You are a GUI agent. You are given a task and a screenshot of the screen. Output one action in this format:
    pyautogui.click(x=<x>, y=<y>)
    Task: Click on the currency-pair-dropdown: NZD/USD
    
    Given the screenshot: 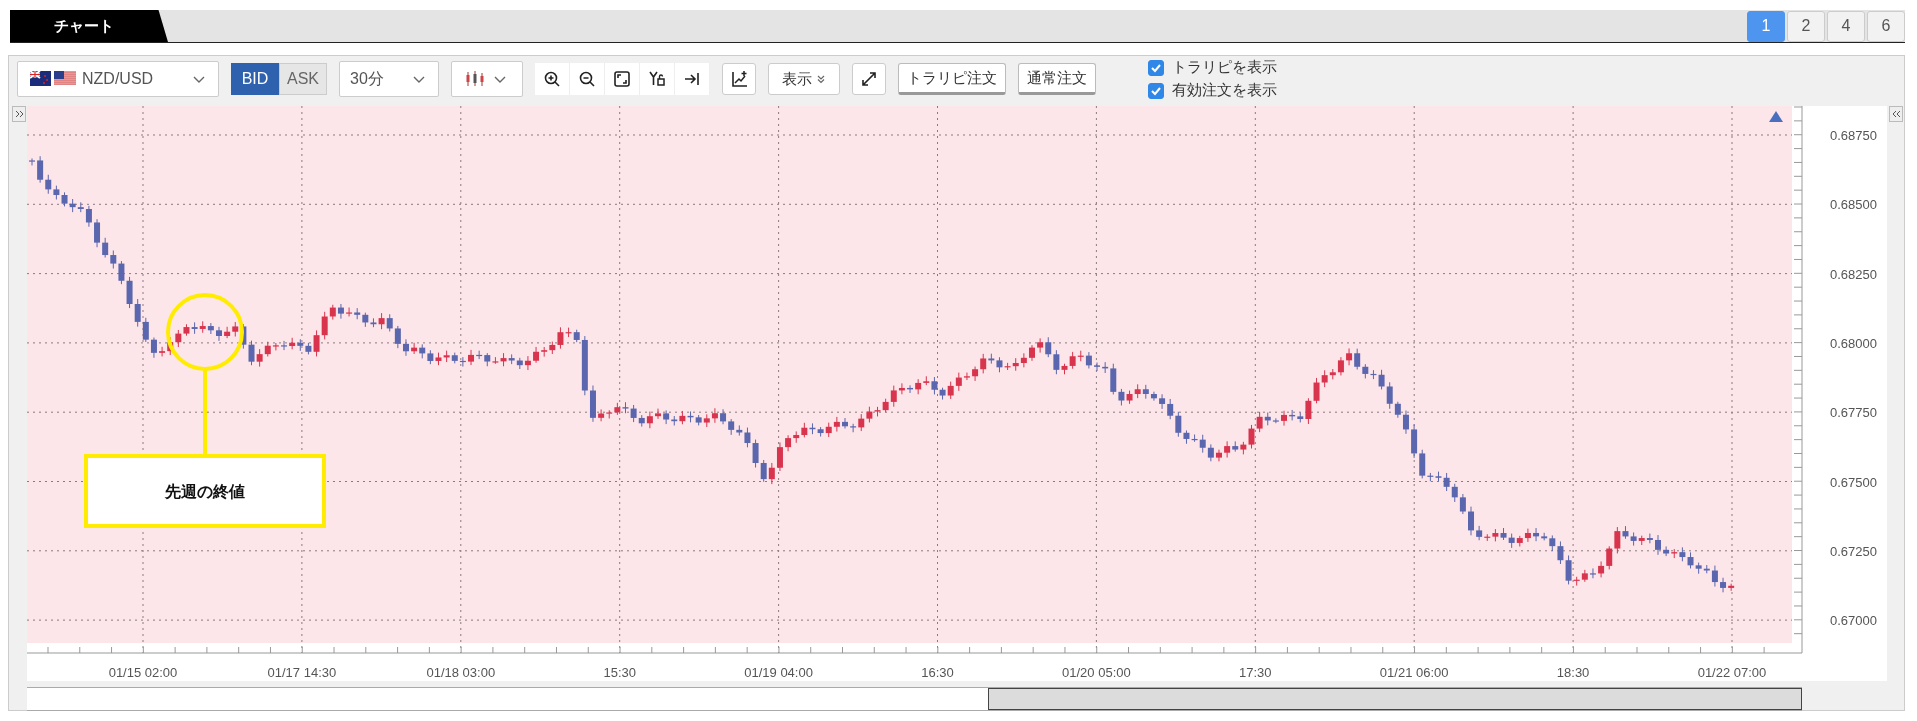 What is the action you would take?
    pyautogui.click(x=118, y=79)
    